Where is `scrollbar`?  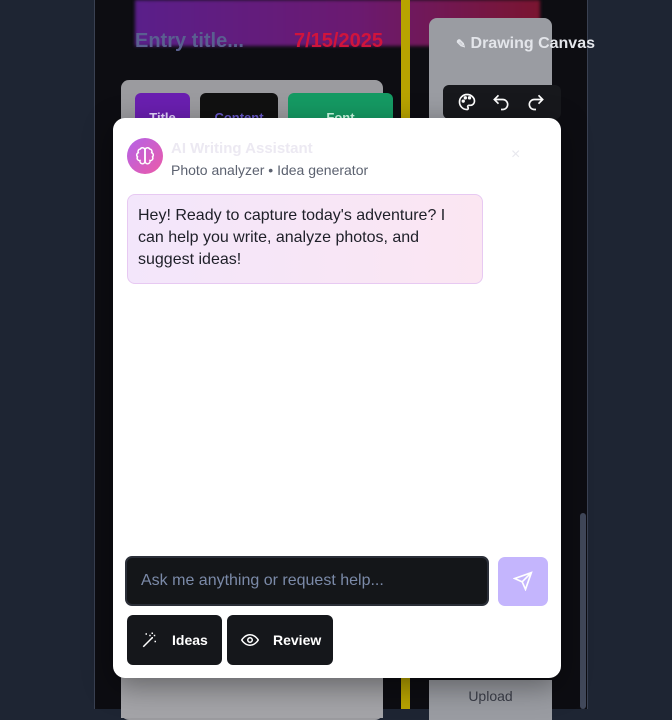
scrollbar is located at coordinates (583, 611).